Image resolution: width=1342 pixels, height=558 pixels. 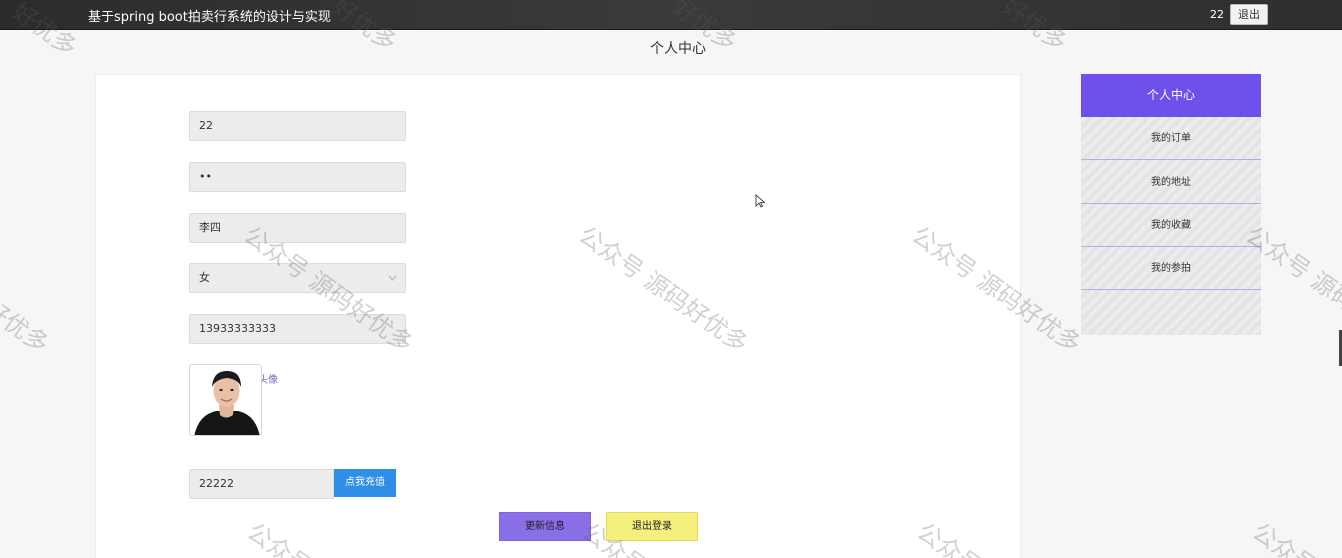 I want to click on name-row: 姓名 李四, so click(x=296, y=228).